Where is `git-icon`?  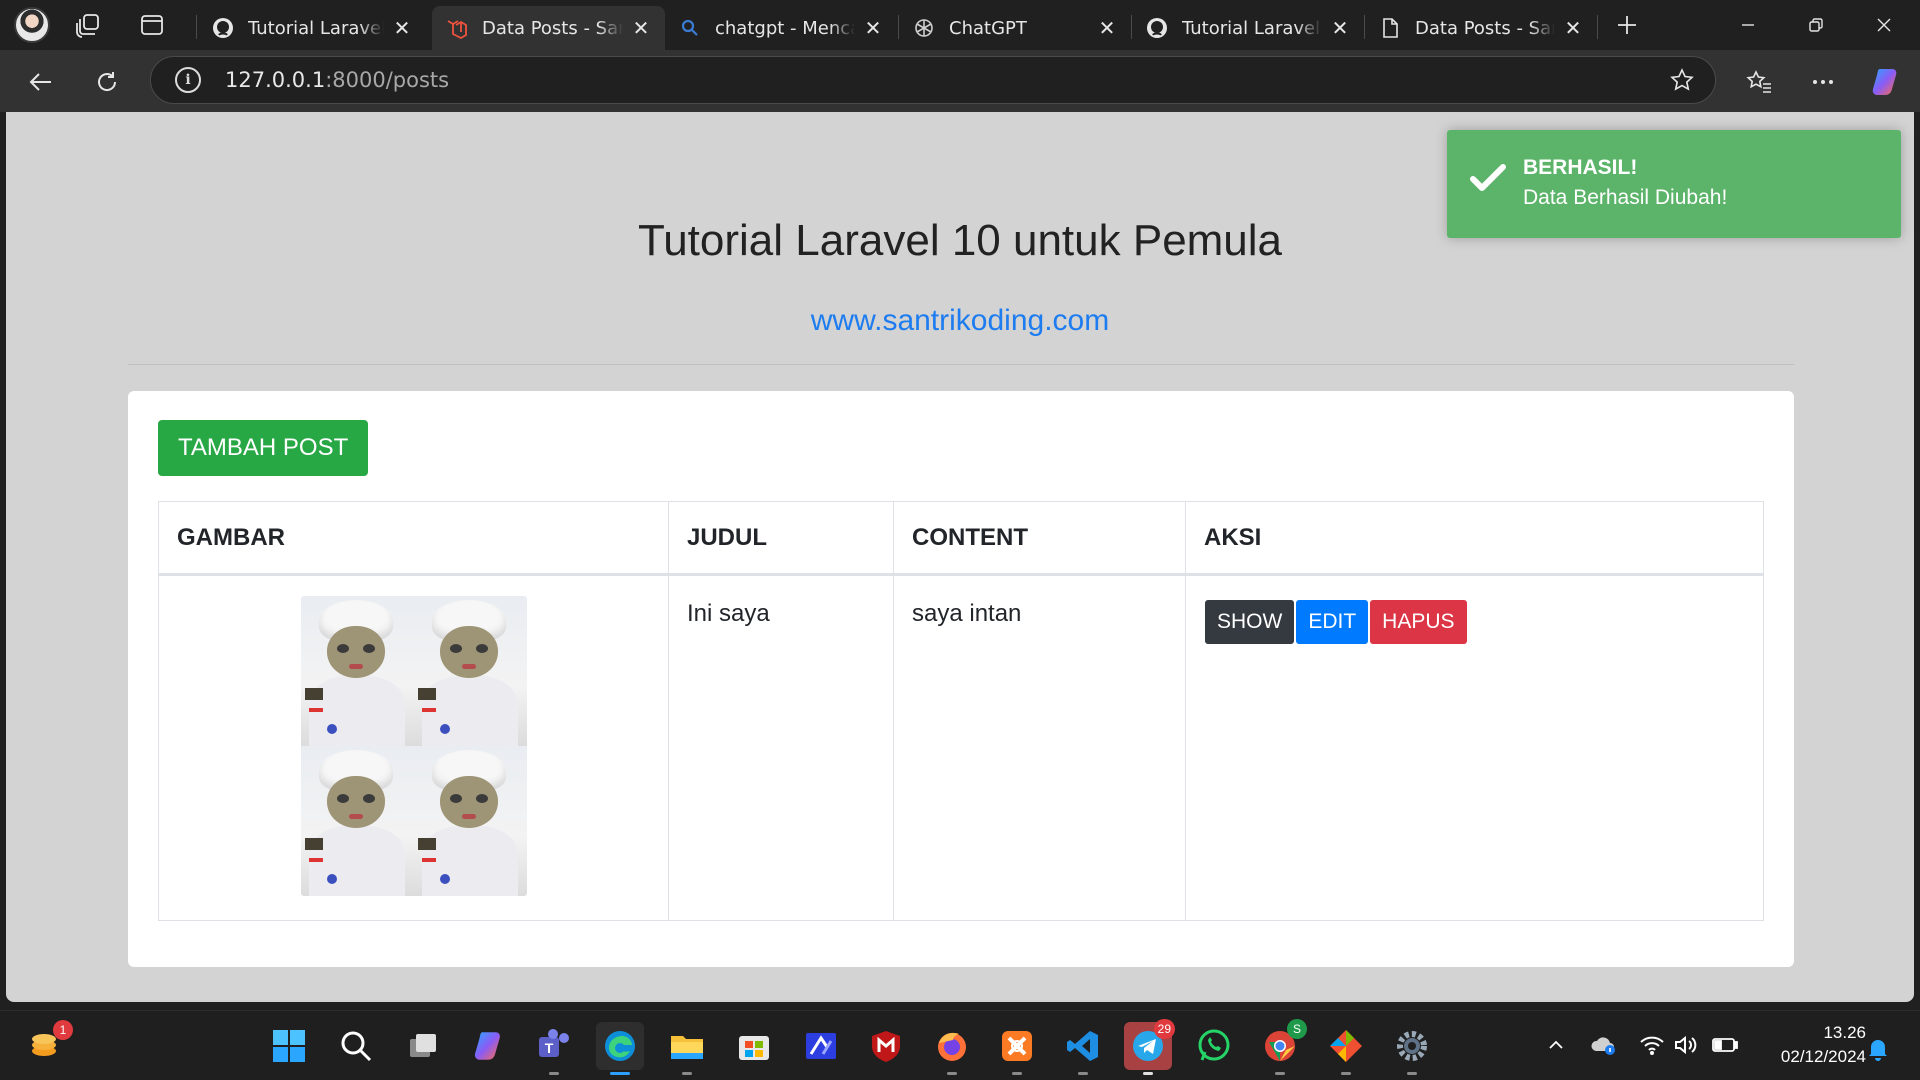 git-icon is located at coordinates (1346, 1048).